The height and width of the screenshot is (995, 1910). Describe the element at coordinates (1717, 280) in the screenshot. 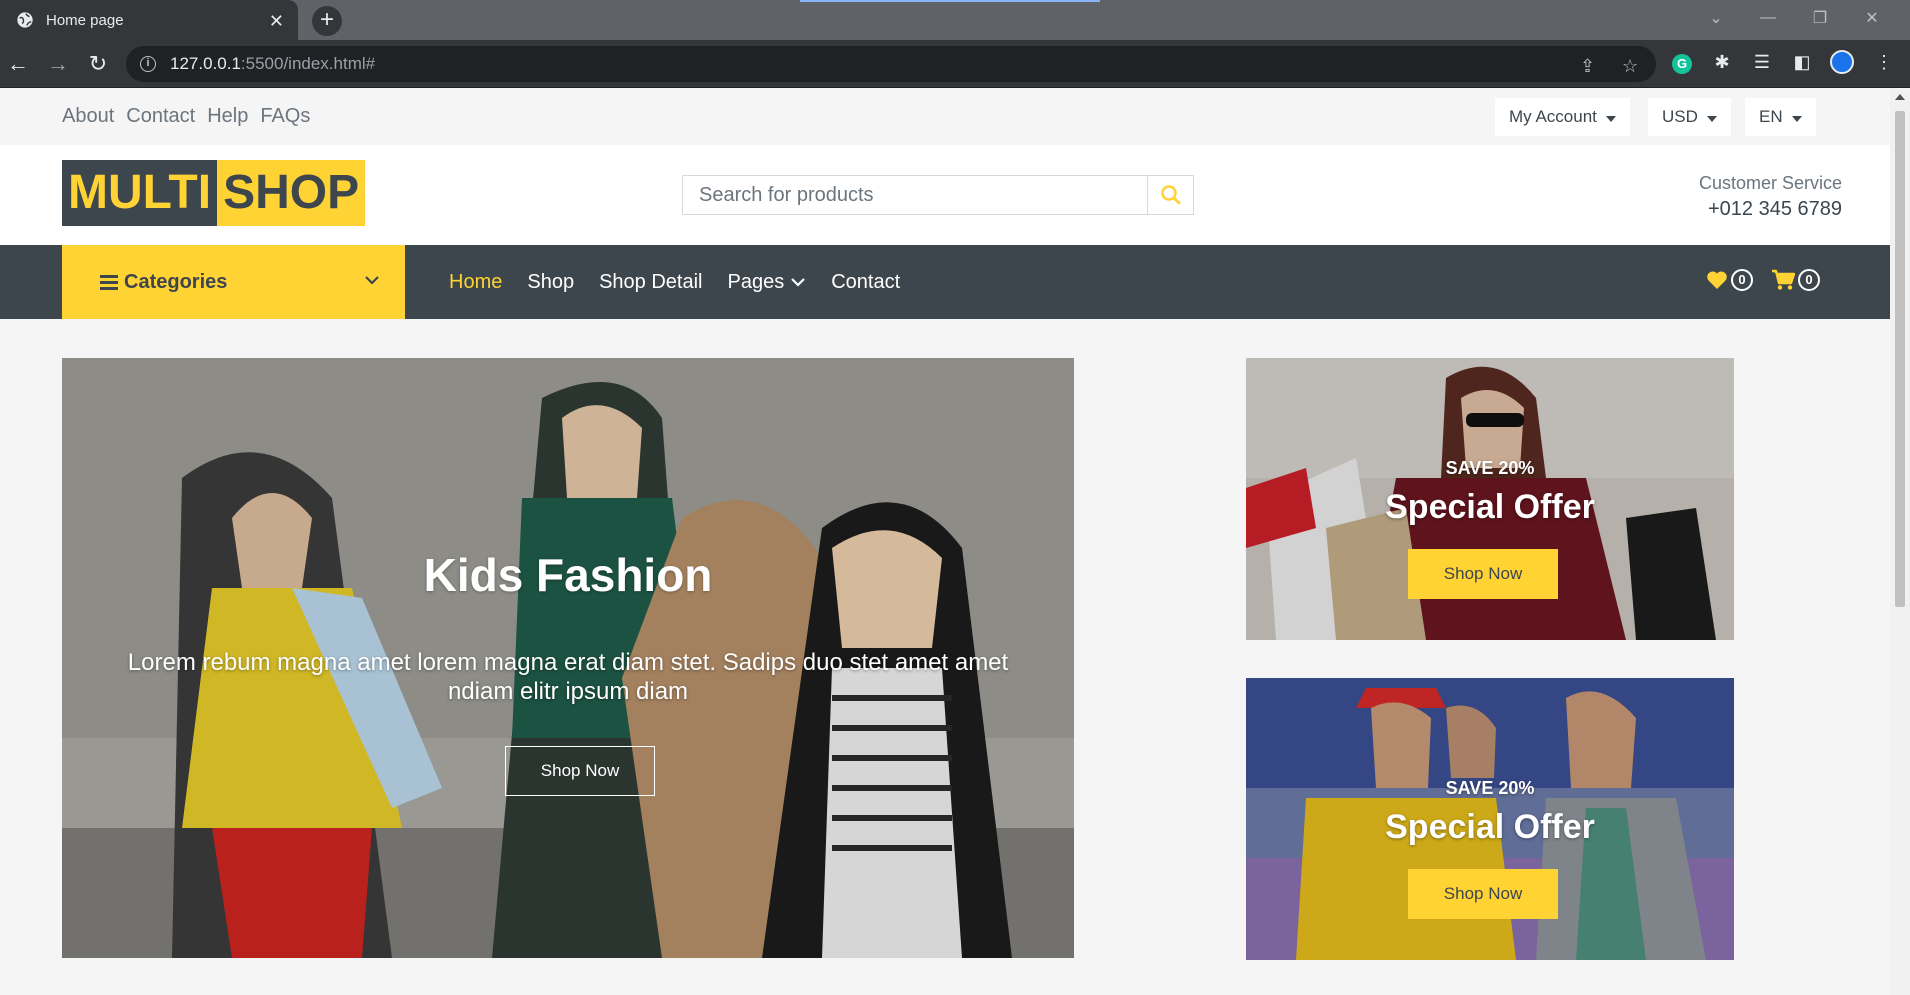

I see `heart-icon` at that location.